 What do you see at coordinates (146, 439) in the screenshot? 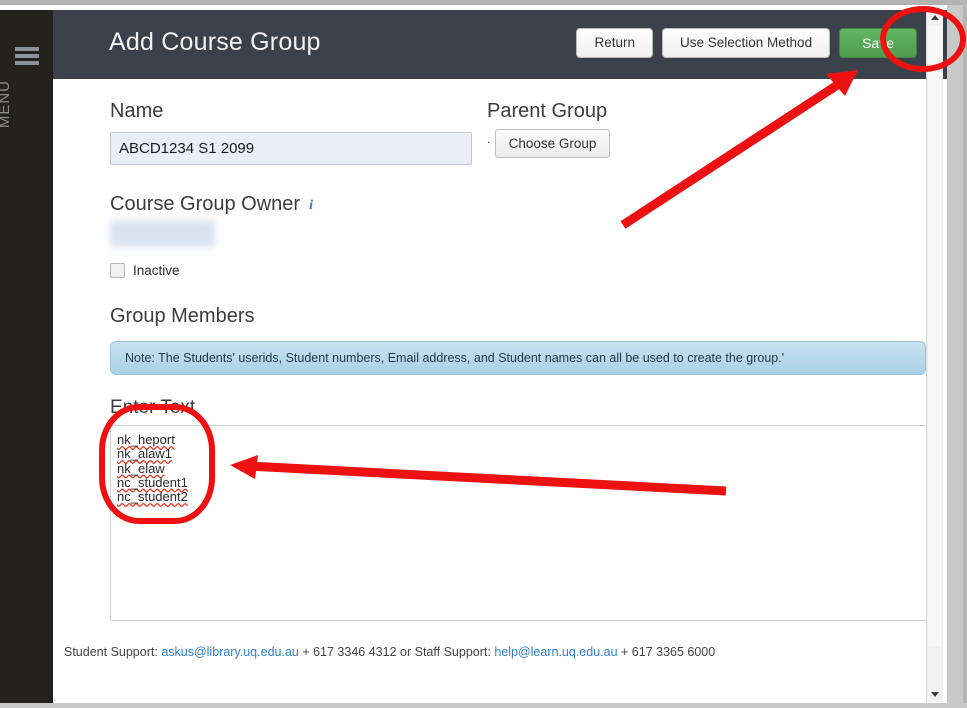
I see `member-entry: nk_heport` at bounding box center [146, 439].